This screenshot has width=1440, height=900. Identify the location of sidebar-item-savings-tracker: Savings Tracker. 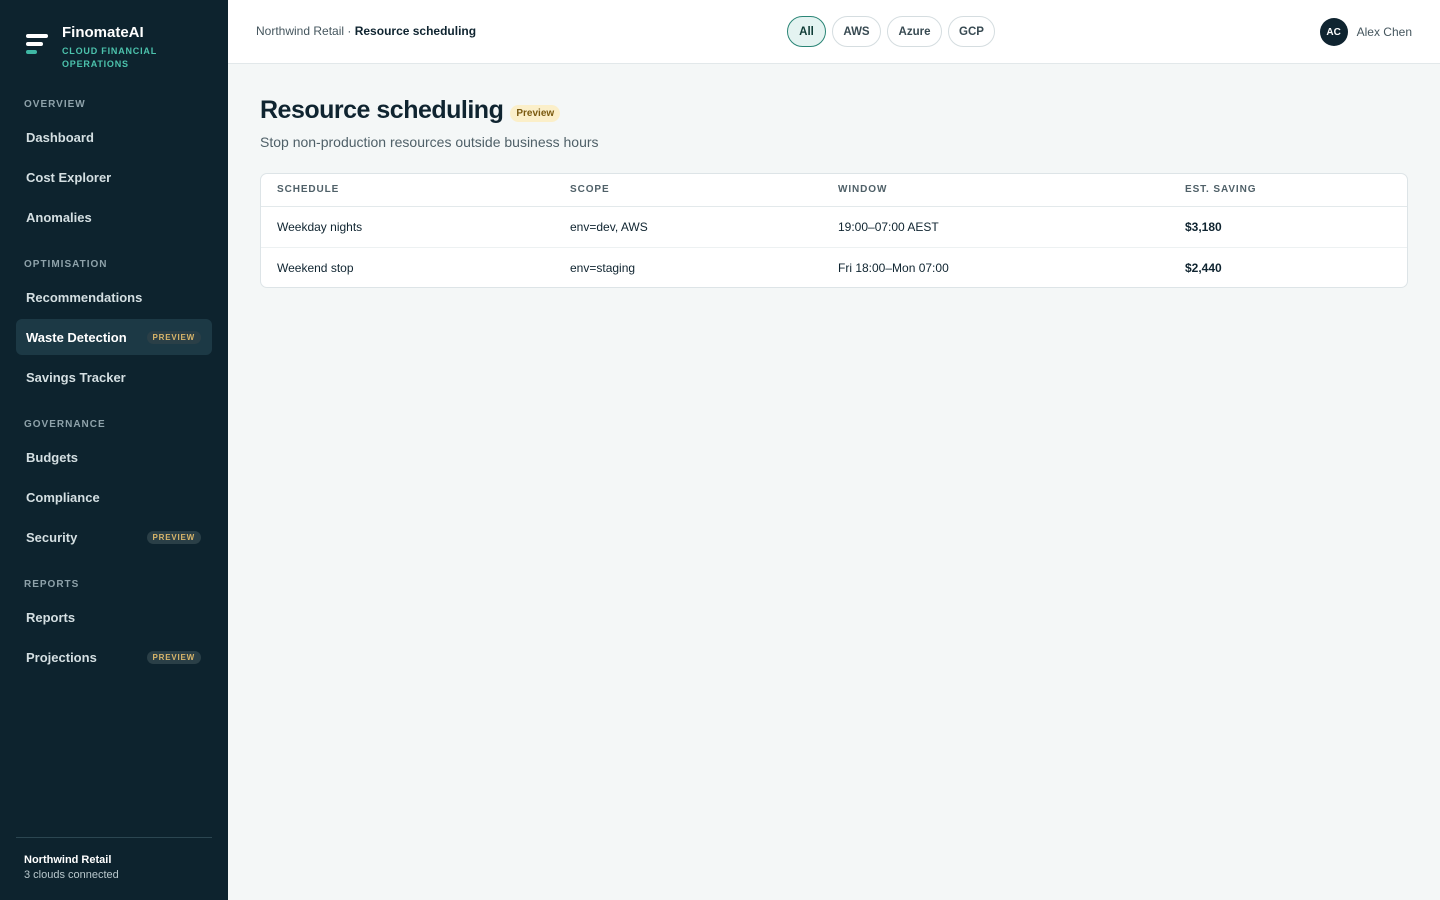
(114, 377).